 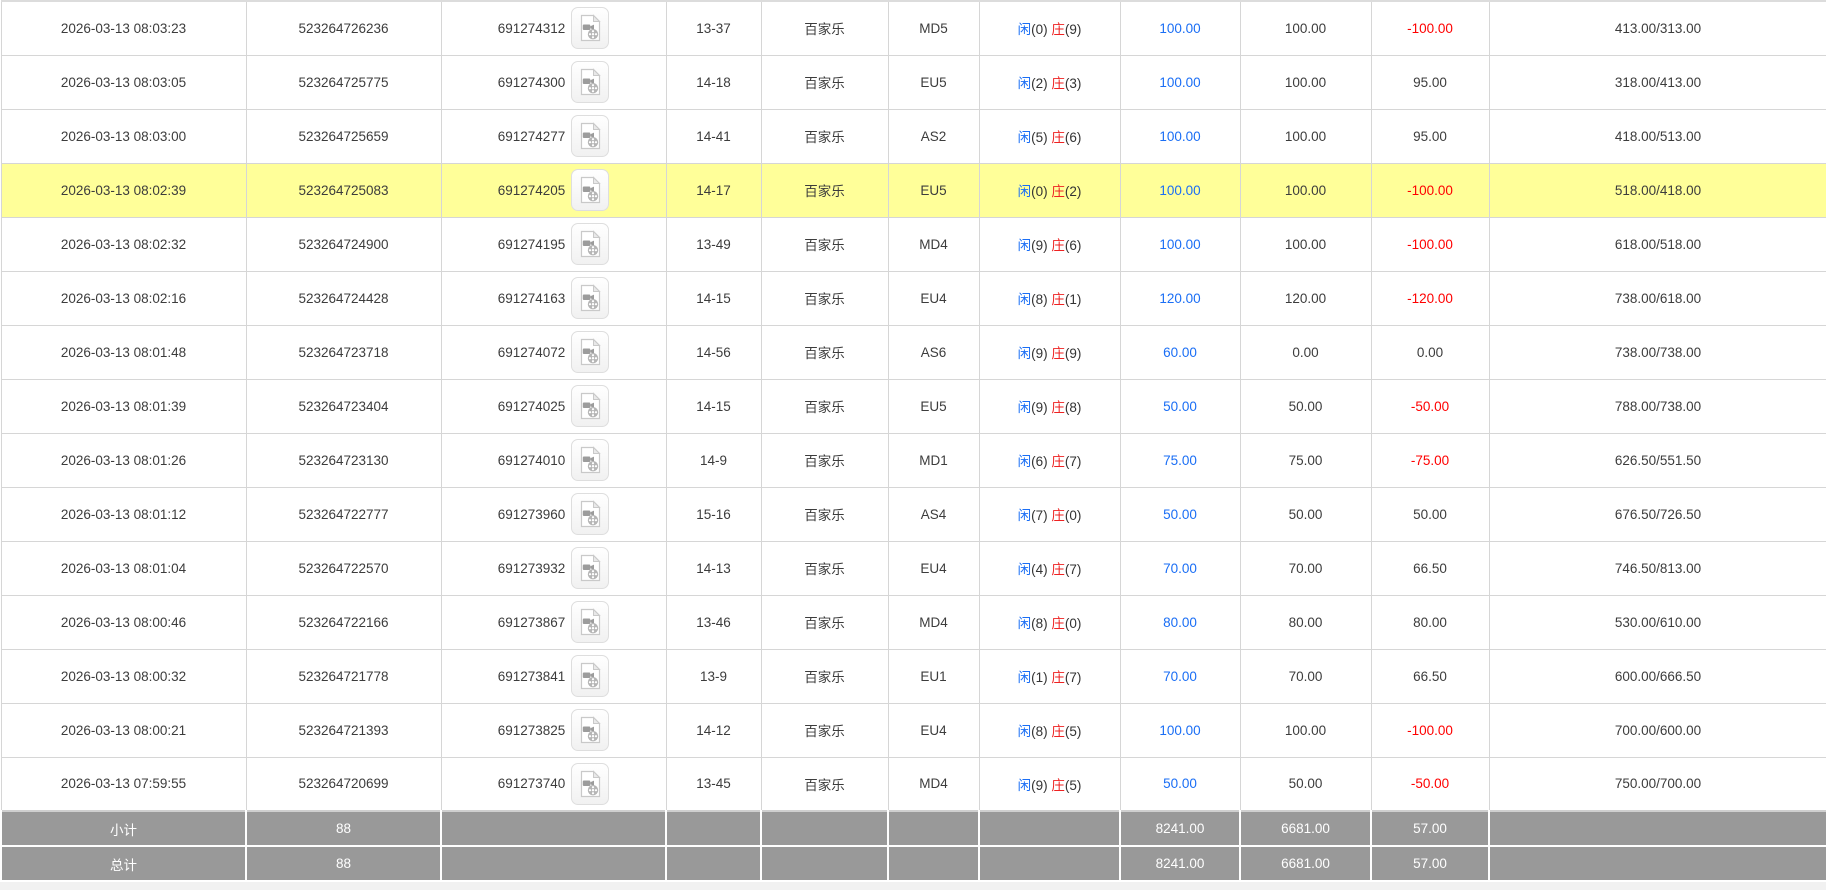 I want to click on table-round: 14-18, so click(x=713, y=82).